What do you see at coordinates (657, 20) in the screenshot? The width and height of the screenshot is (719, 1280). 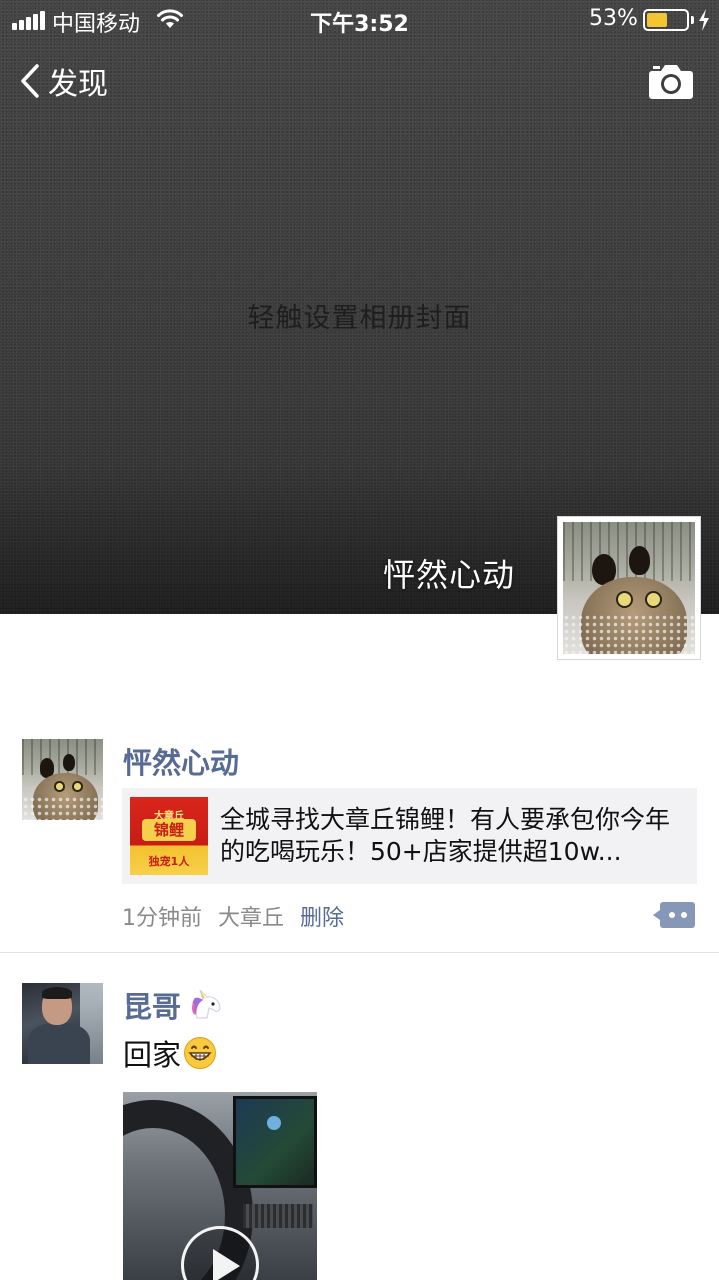 I see `battery-fill` at bounding box center [657, 20].